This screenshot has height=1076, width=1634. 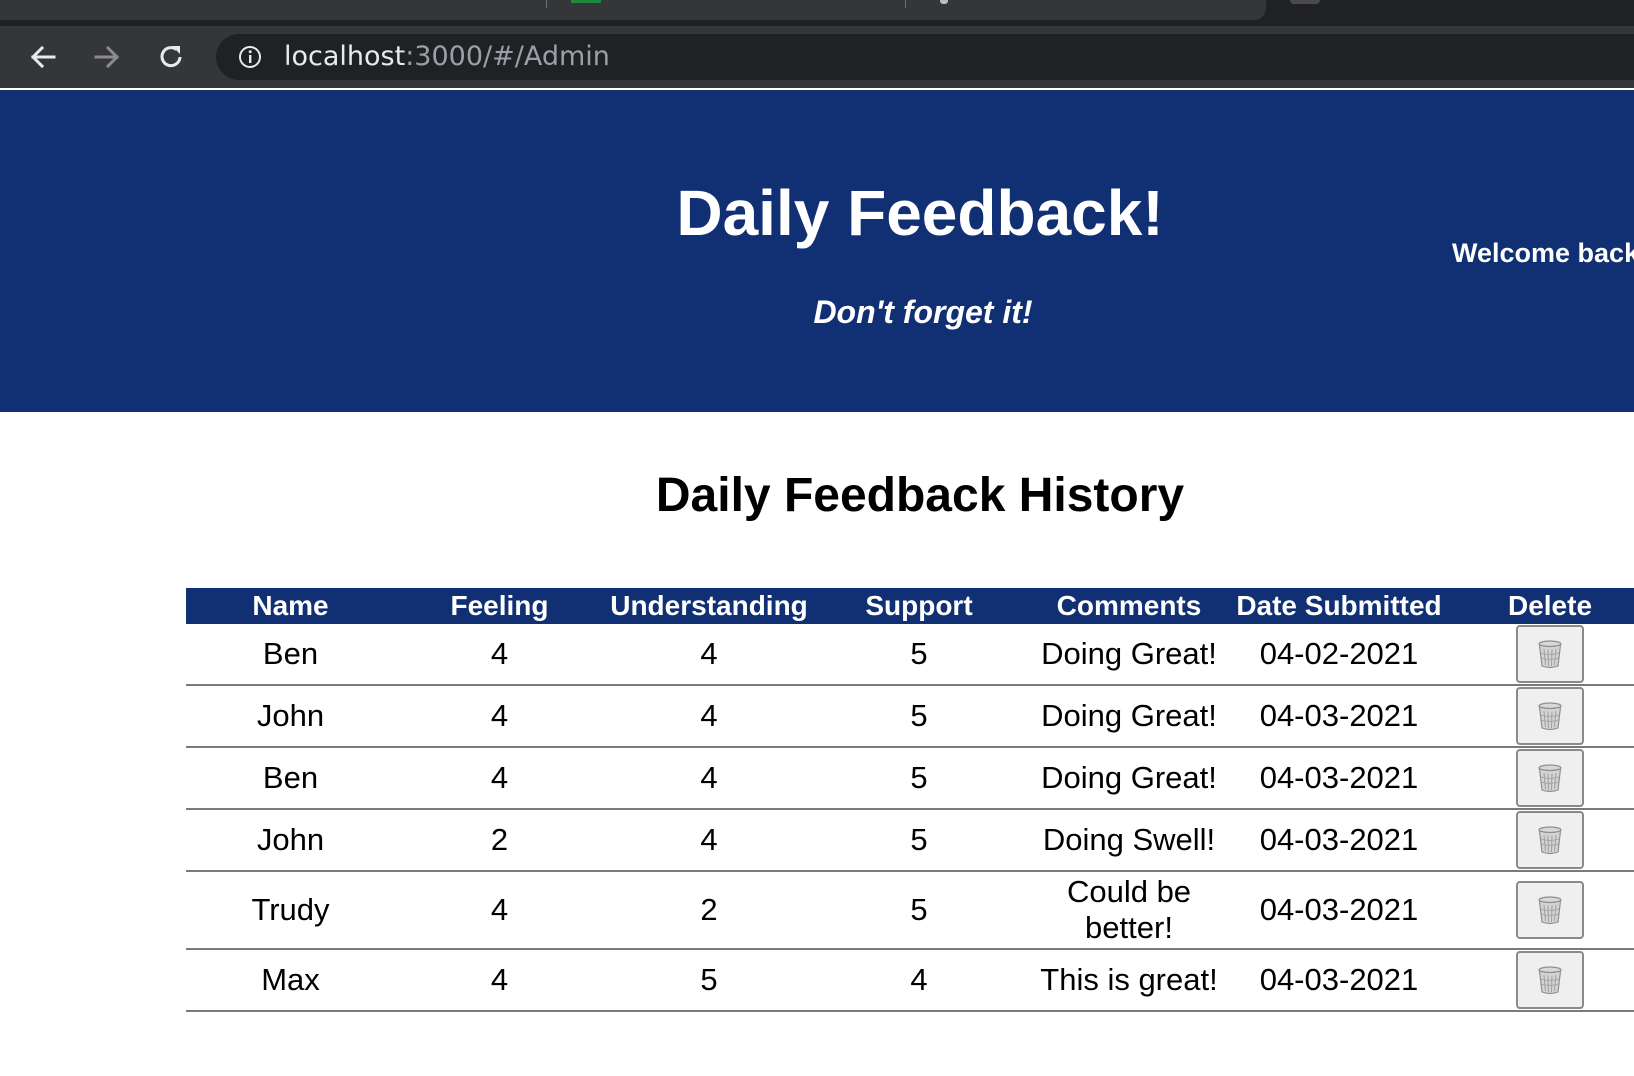 I want to click on browser-tab-inactive, so click(x=1305, y=2).